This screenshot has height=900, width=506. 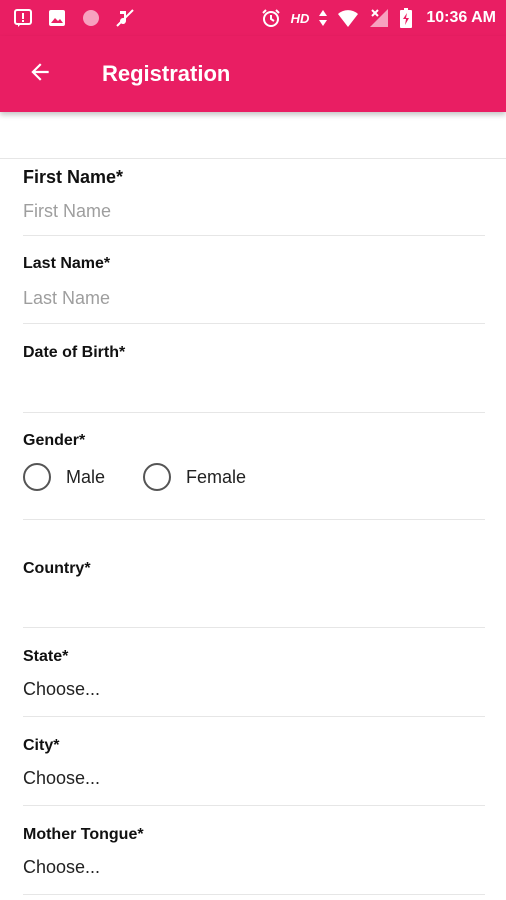 I want to click on city-label: City*, so click(x=41, y=745).